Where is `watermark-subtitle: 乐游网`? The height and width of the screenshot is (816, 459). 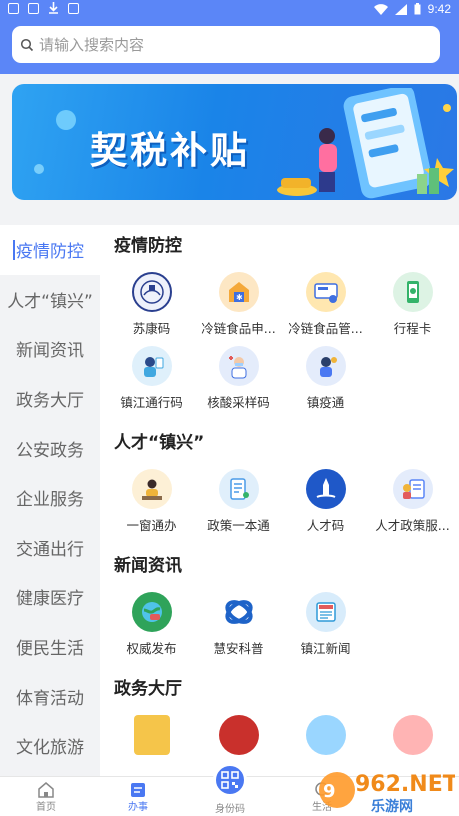 watermark-subtitle: 乐游网 is located at coordinates (392, 806).